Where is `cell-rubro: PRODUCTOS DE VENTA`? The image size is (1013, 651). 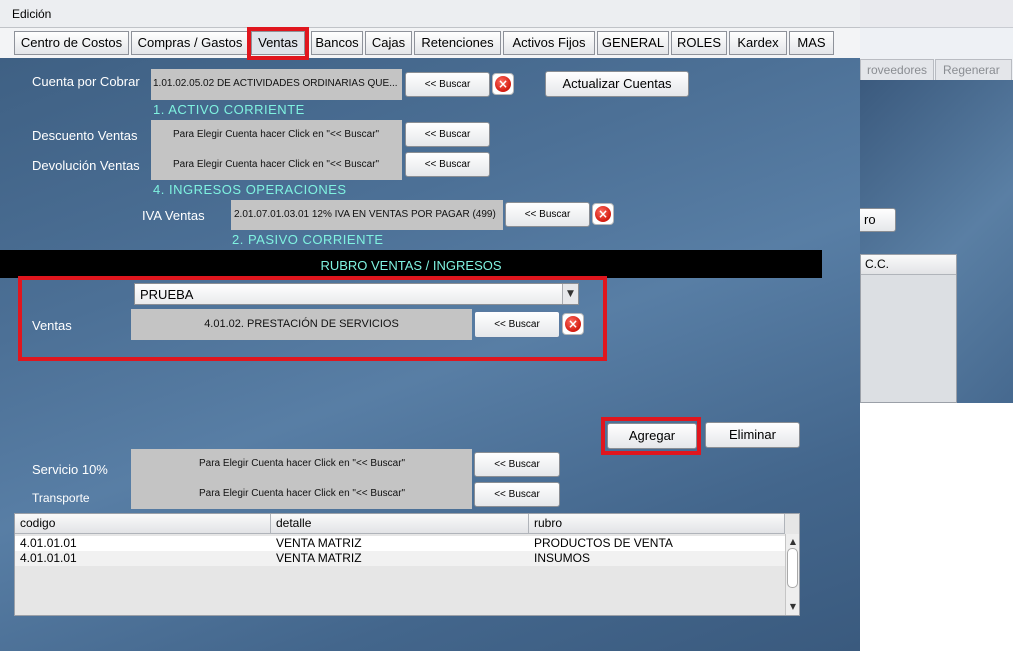 cell-rubro: PRODUCTOS DE VENTA is located at coordinates (603, 543).